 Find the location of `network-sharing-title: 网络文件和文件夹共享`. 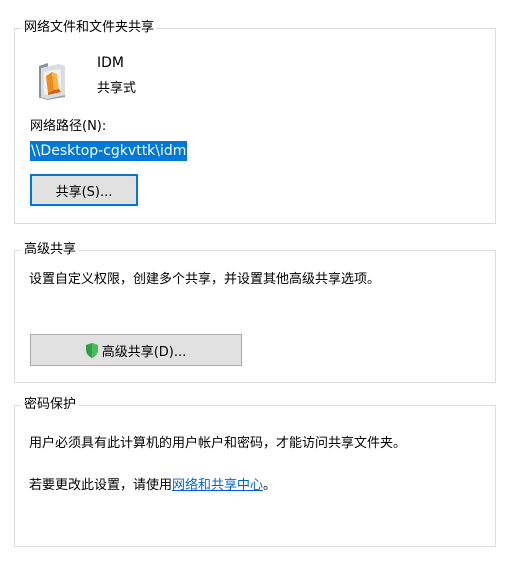

network-sharing-title: 网络文件和文件夹共享 is located at coordinates (89, 28).